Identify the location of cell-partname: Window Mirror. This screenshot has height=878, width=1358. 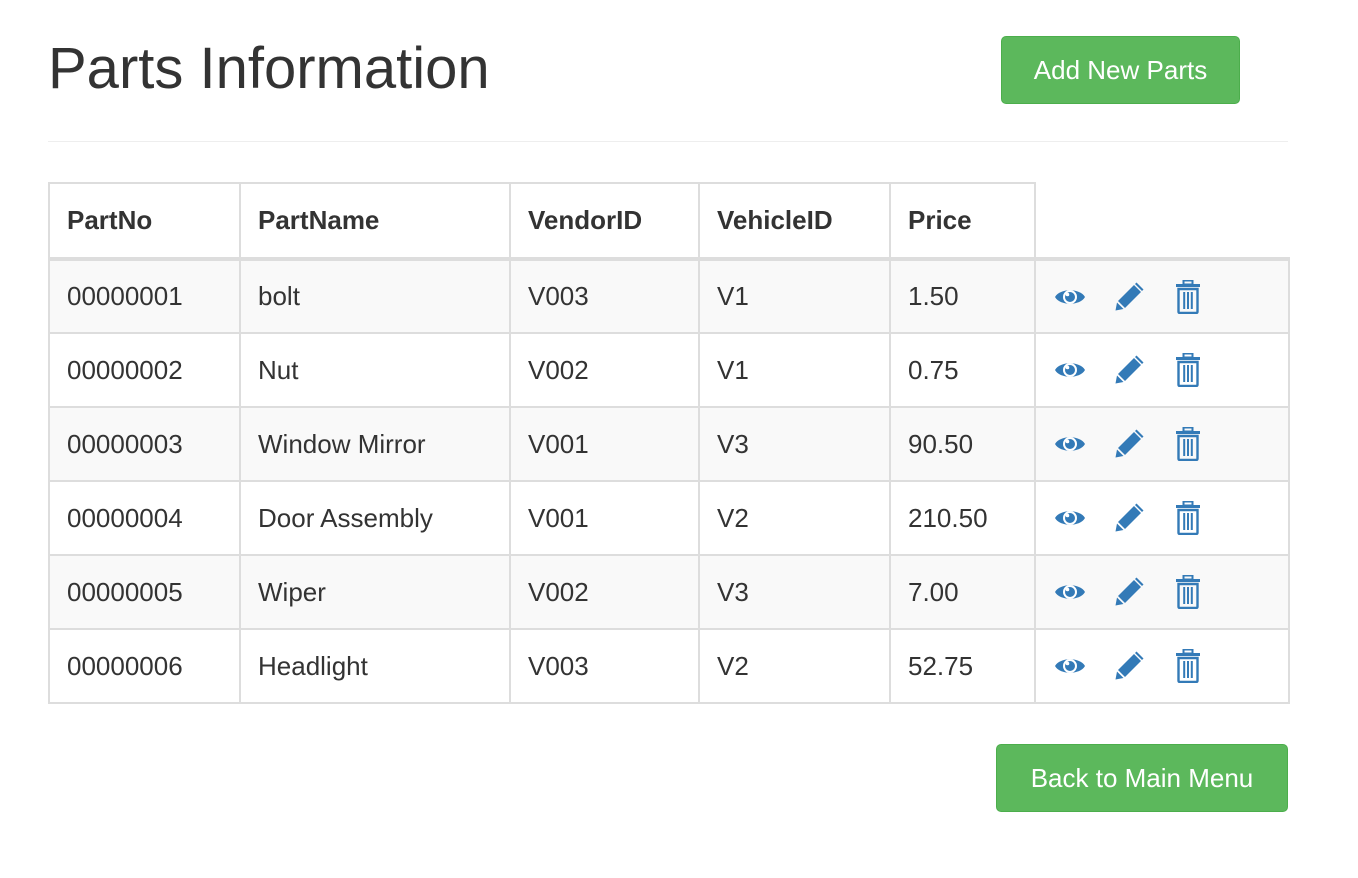
(375, 444).